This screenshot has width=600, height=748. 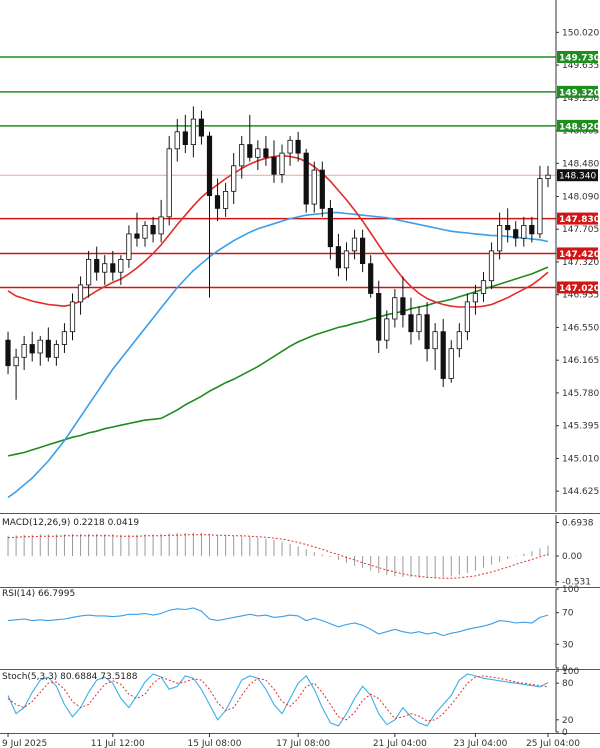 What do you see at coordinates (278, 698) in the screenshot?
I see `stoch-d-line` at bounding box center [278, 698].